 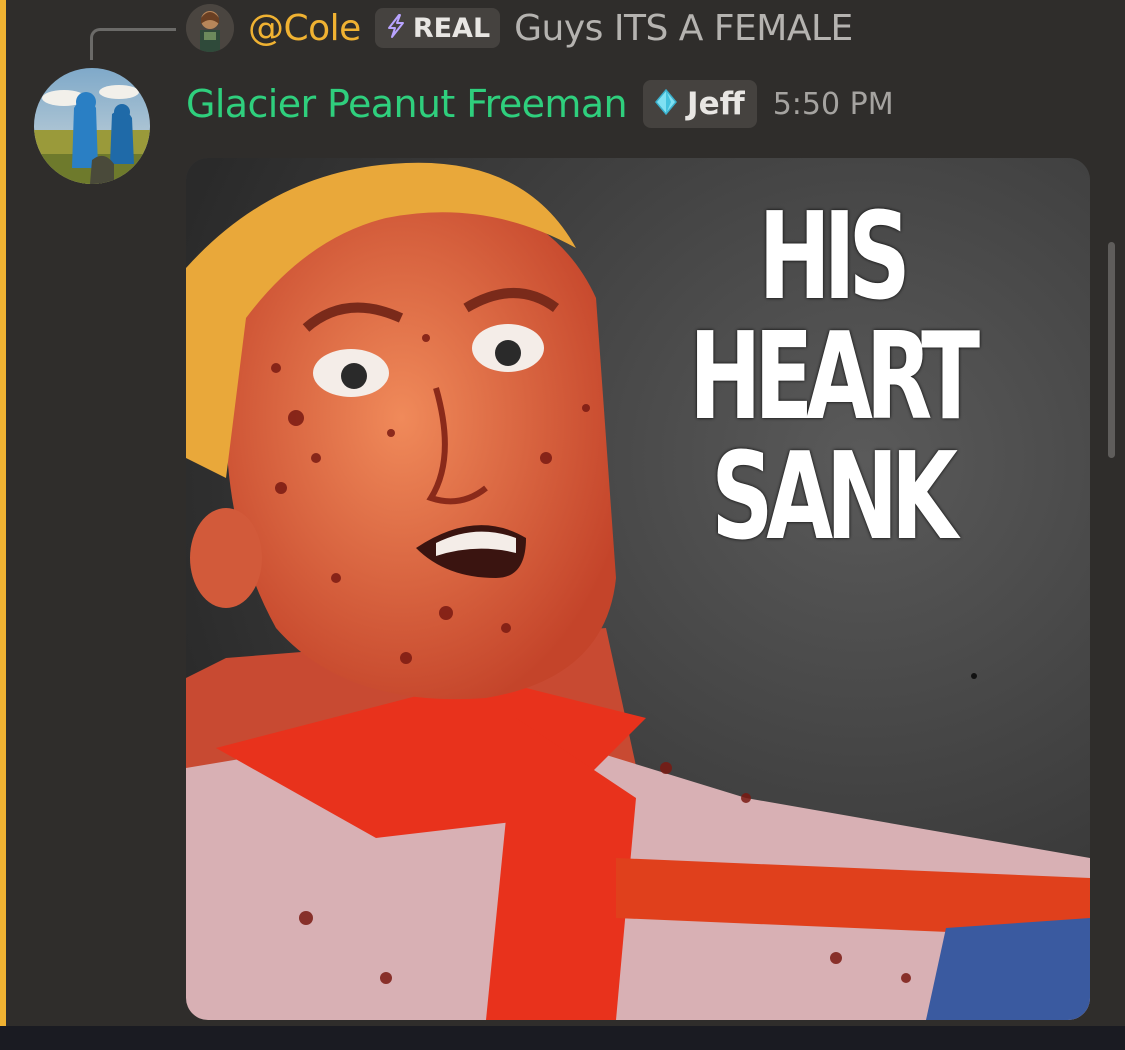 I want to click on author-name: Glacier Peanut Freeman, so click(x=407, y=104).